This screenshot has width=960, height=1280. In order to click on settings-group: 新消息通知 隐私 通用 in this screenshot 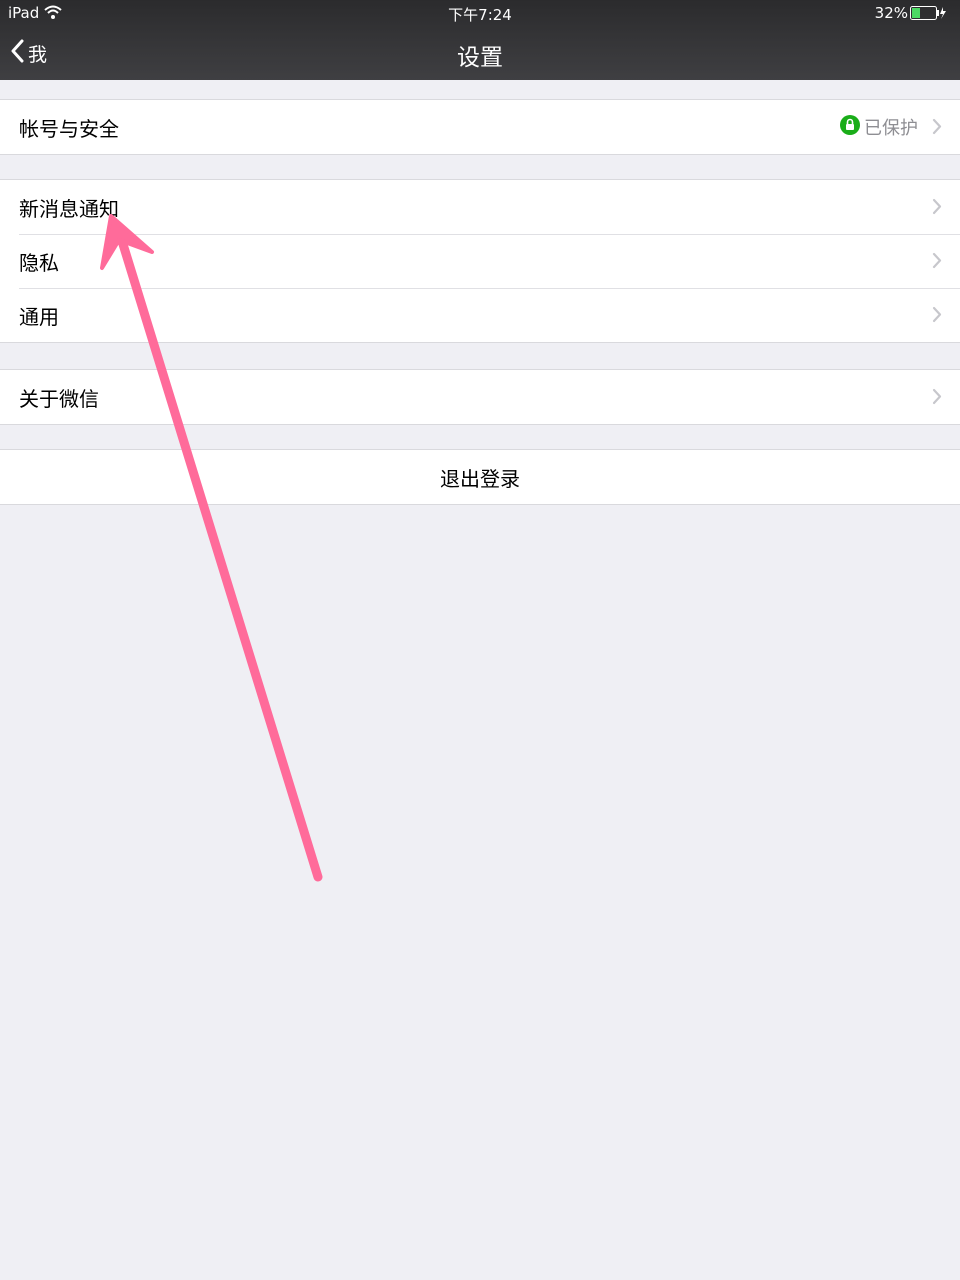, I will do `click(480, 261)`.